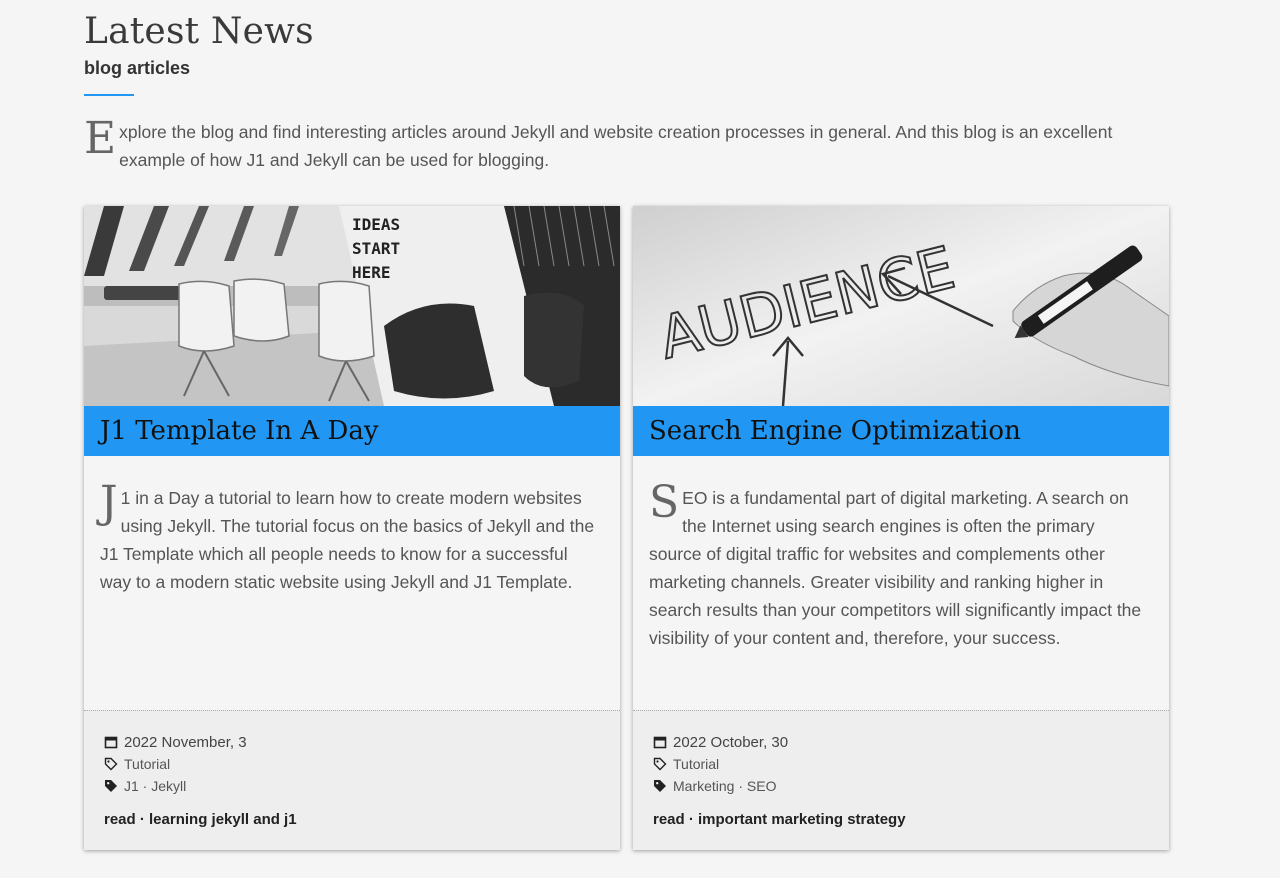 The height and width of the screenshot is (878, 1280). I want to click on card-title: Search Engine Optimization, so click(835, 431).